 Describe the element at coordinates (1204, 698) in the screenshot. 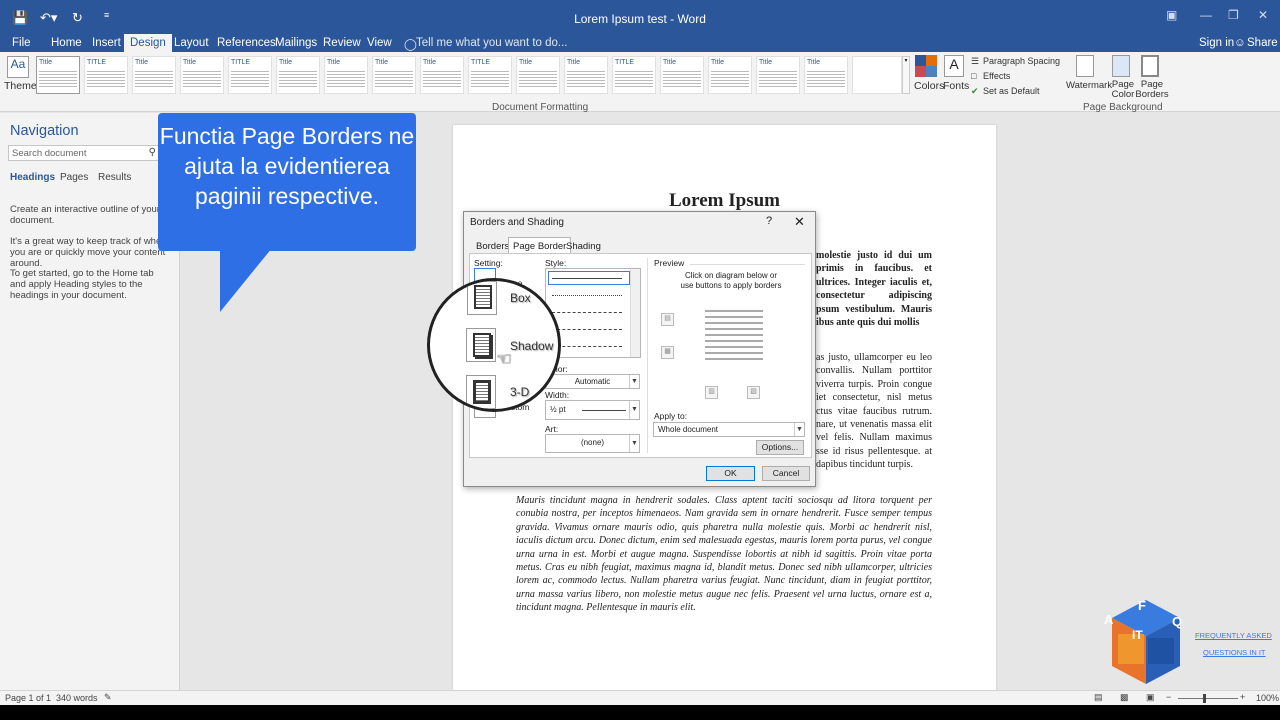

I see `zoom-slider-handle` at that location.